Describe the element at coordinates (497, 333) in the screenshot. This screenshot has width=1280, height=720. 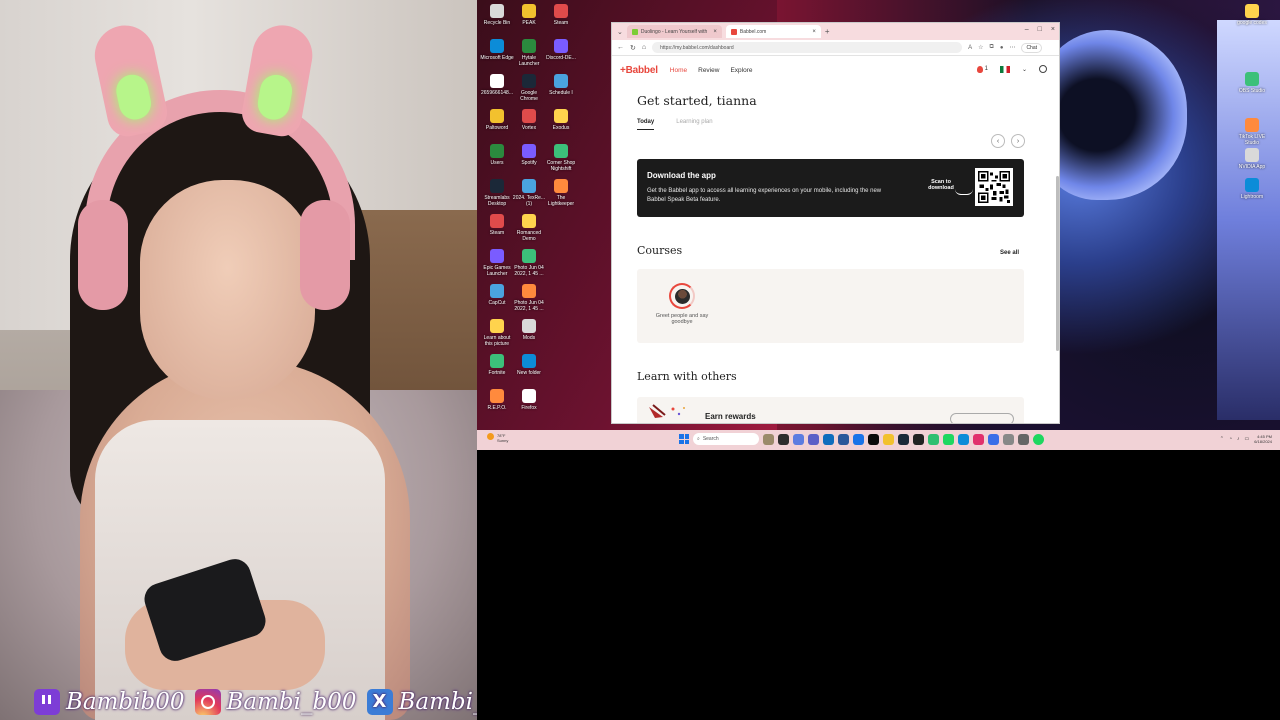
I see `desktop-icon: Learn about this picture` at that location.